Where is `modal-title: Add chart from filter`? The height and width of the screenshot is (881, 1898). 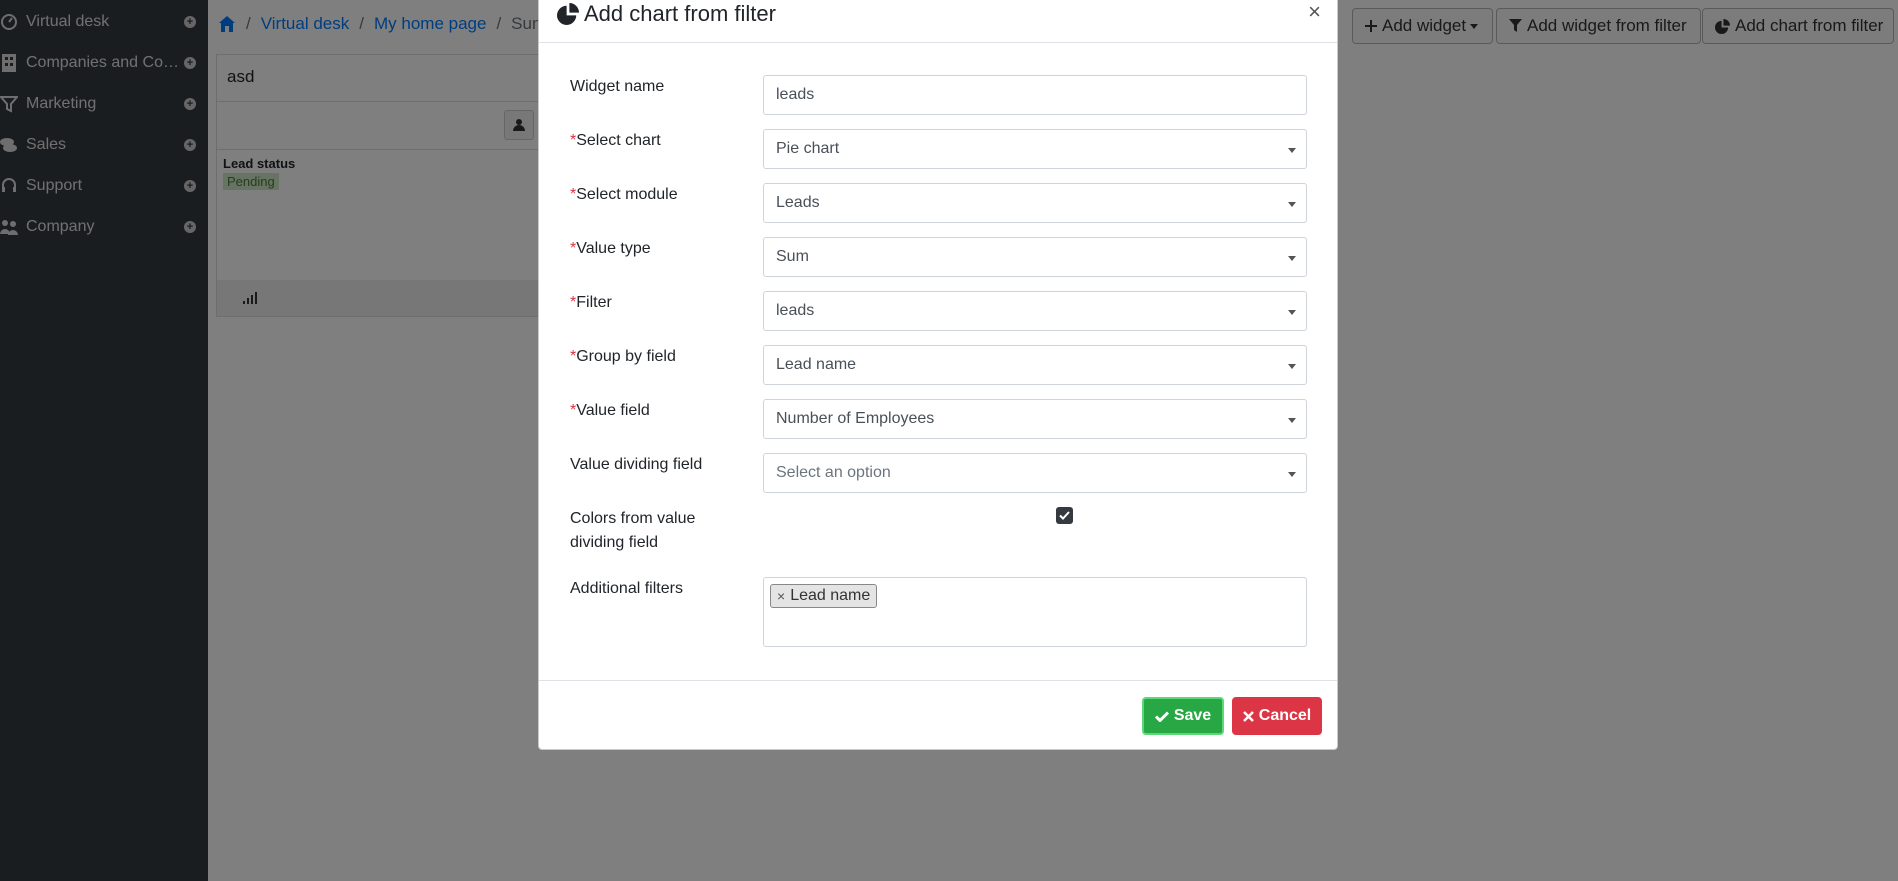 modal-title: Add chart from filter is located at coordinates (666, 14).